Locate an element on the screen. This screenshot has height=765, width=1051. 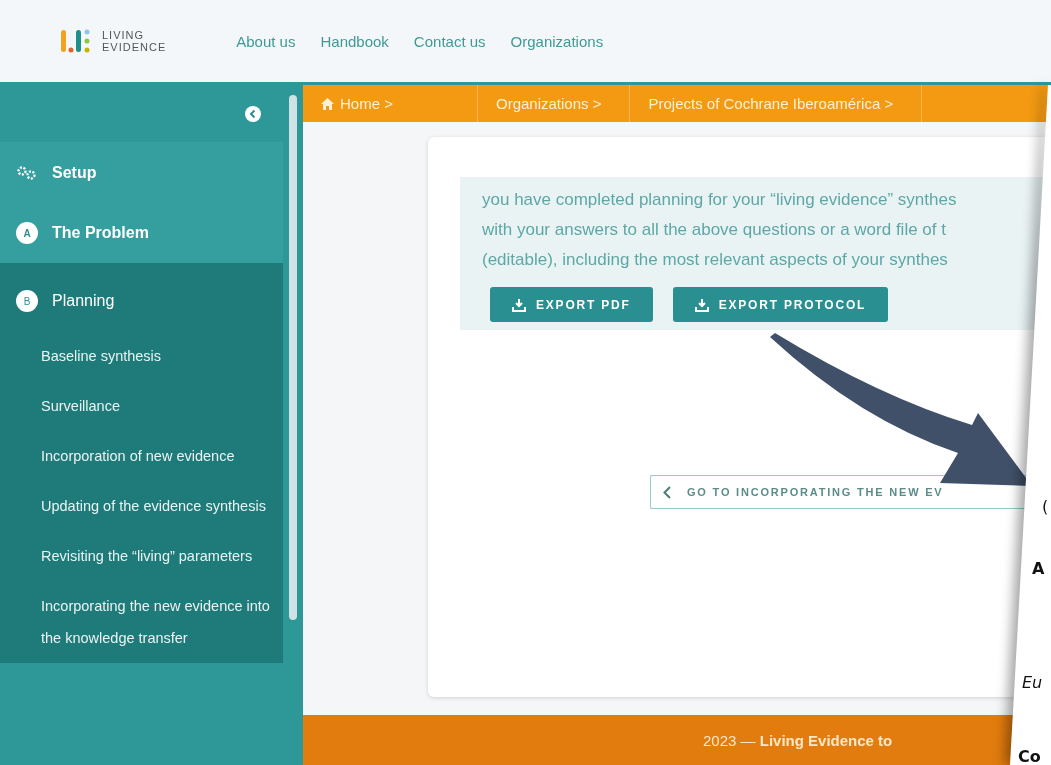
sidebar-subitem: Updating of the evidence synthesis is located at coordinates (141, 506).